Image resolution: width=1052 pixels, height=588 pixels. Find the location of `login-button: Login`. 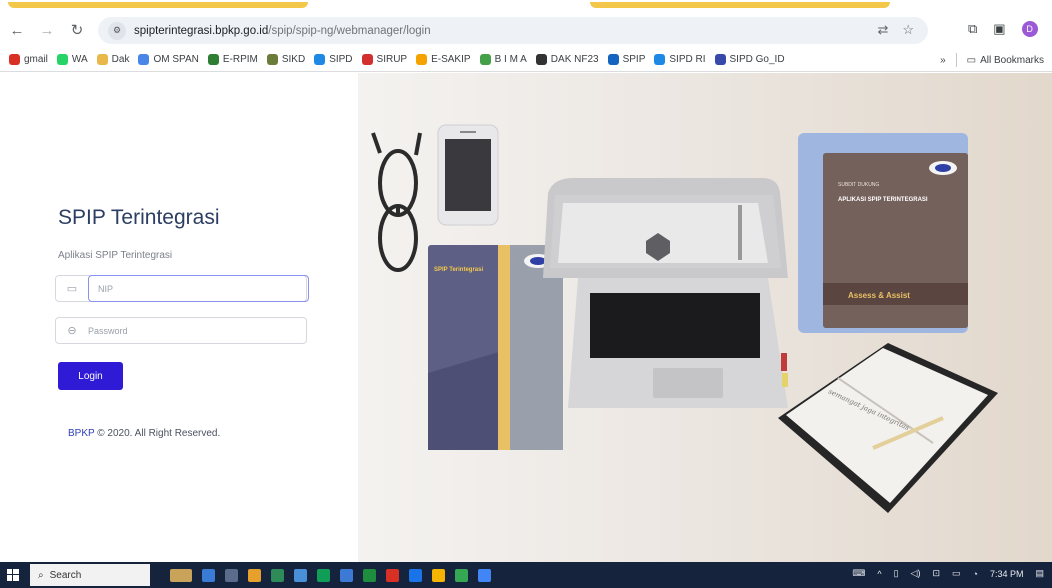

login-button: Login is located at coordinates (90, 376).